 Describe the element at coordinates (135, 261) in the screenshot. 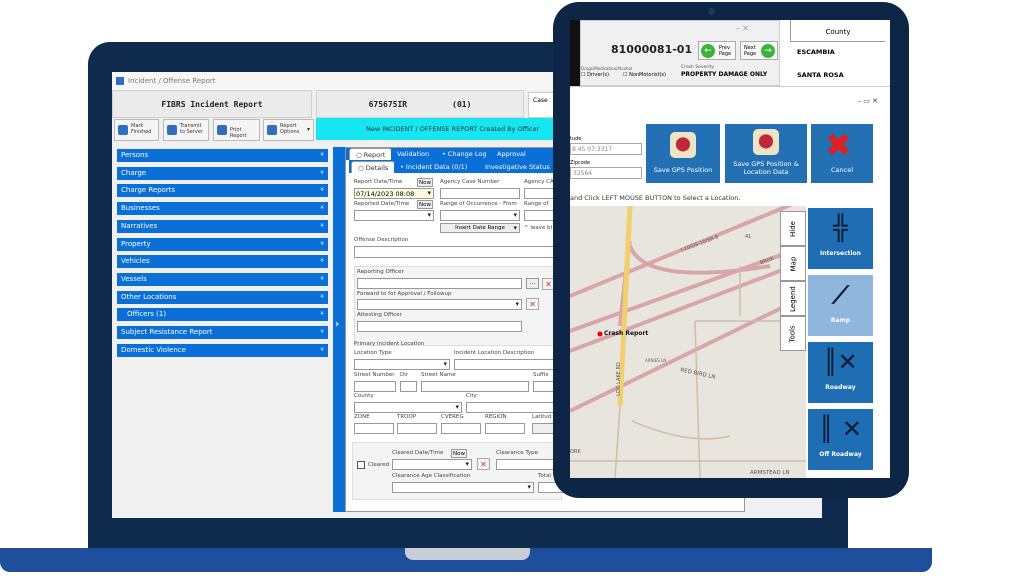

I see `section-label: Vehicles` at that location.